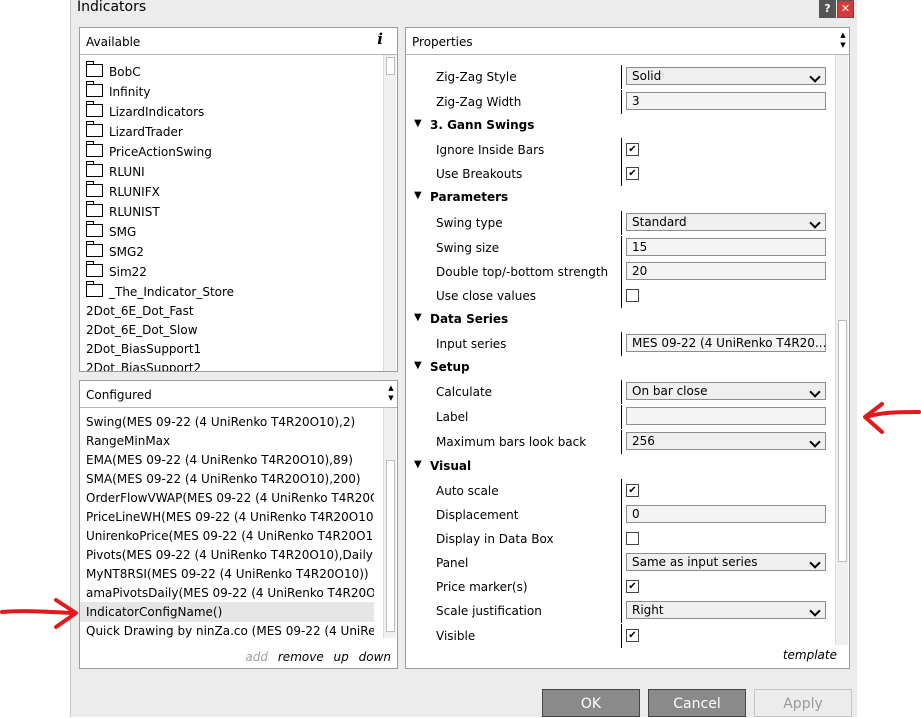 The height and width of the screenshot is (718, 921). I want to click on folder-item: LizardTrader, so click(134, 131).